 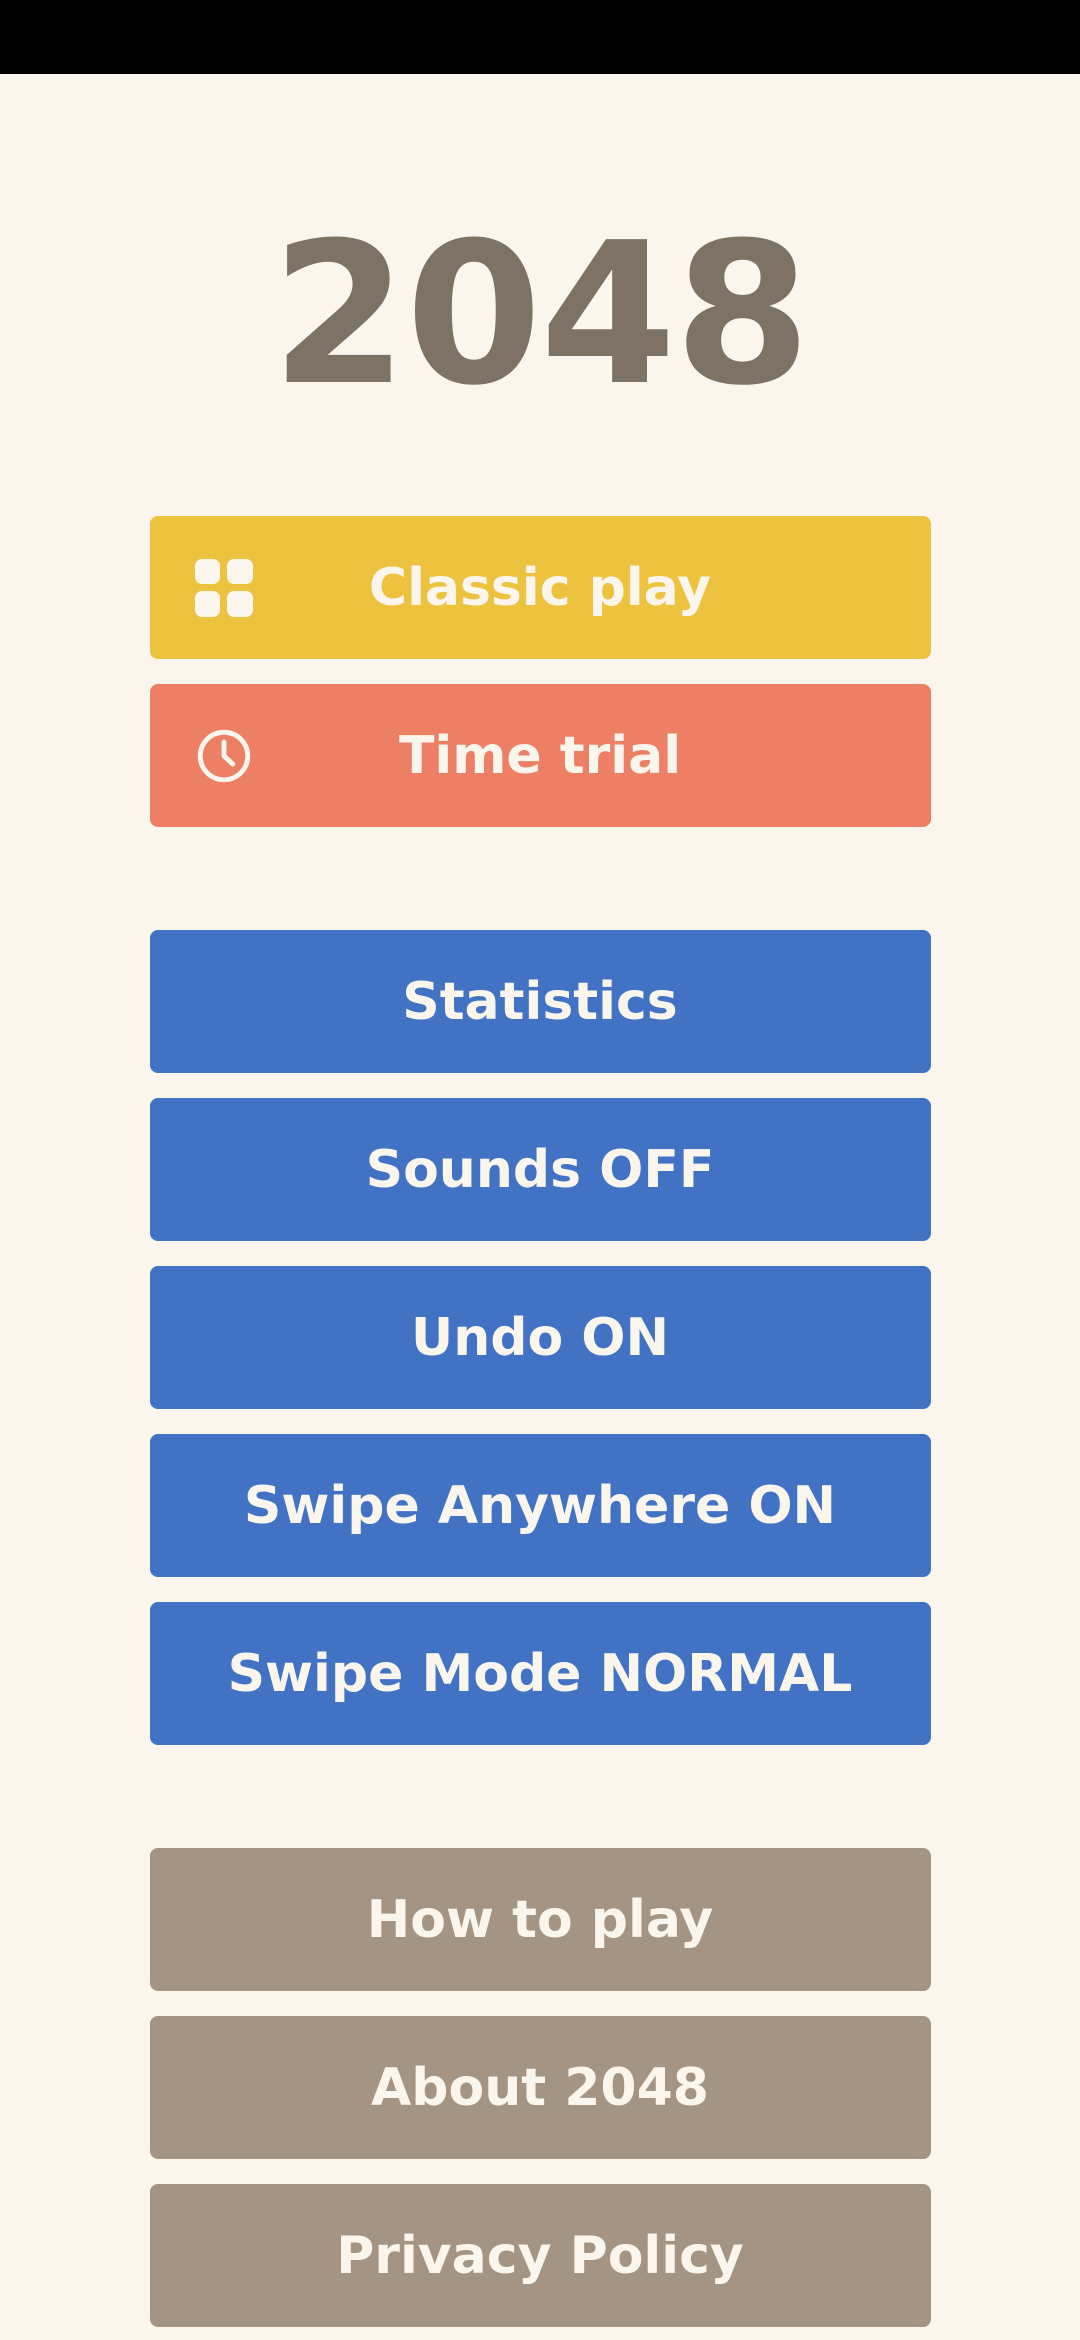 I want to click on how-to-play-label: How to play, so click(x=540, y=1919).